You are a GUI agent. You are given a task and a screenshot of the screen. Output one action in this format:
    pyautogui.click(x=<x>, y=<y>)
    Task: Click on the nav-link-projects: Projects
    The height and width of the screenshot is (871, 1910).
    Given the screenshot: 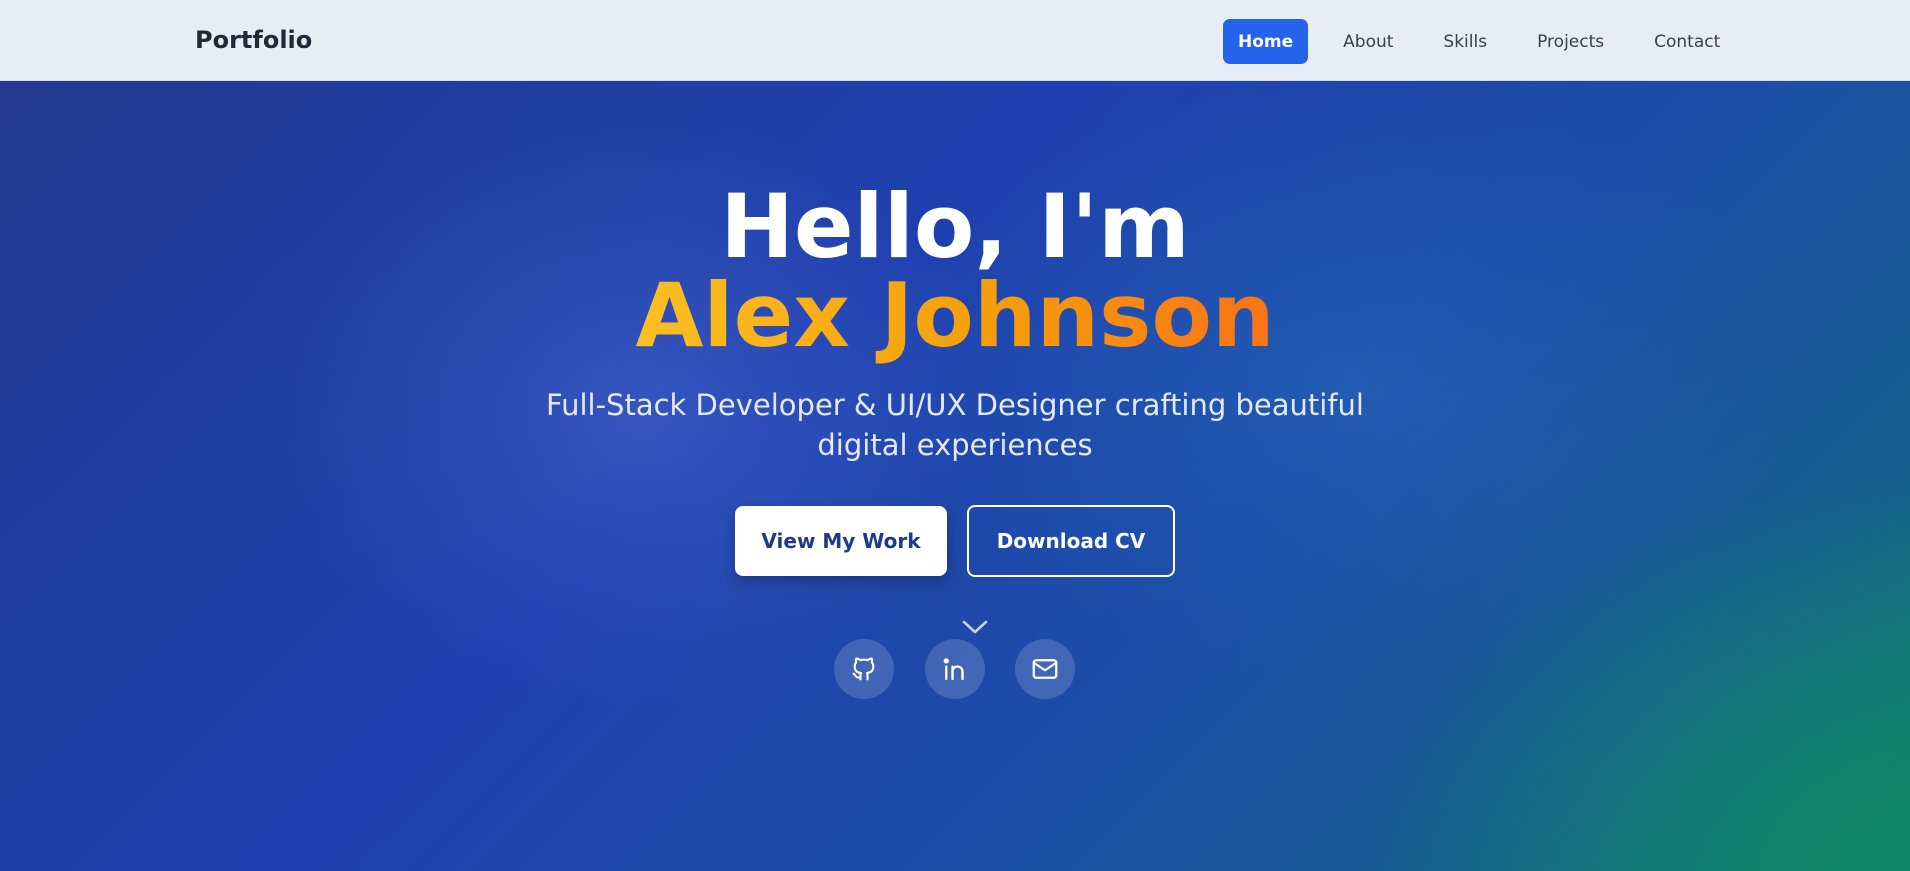 What is the action you would take?
    pyautogui.click(x=1570, y=41)
    